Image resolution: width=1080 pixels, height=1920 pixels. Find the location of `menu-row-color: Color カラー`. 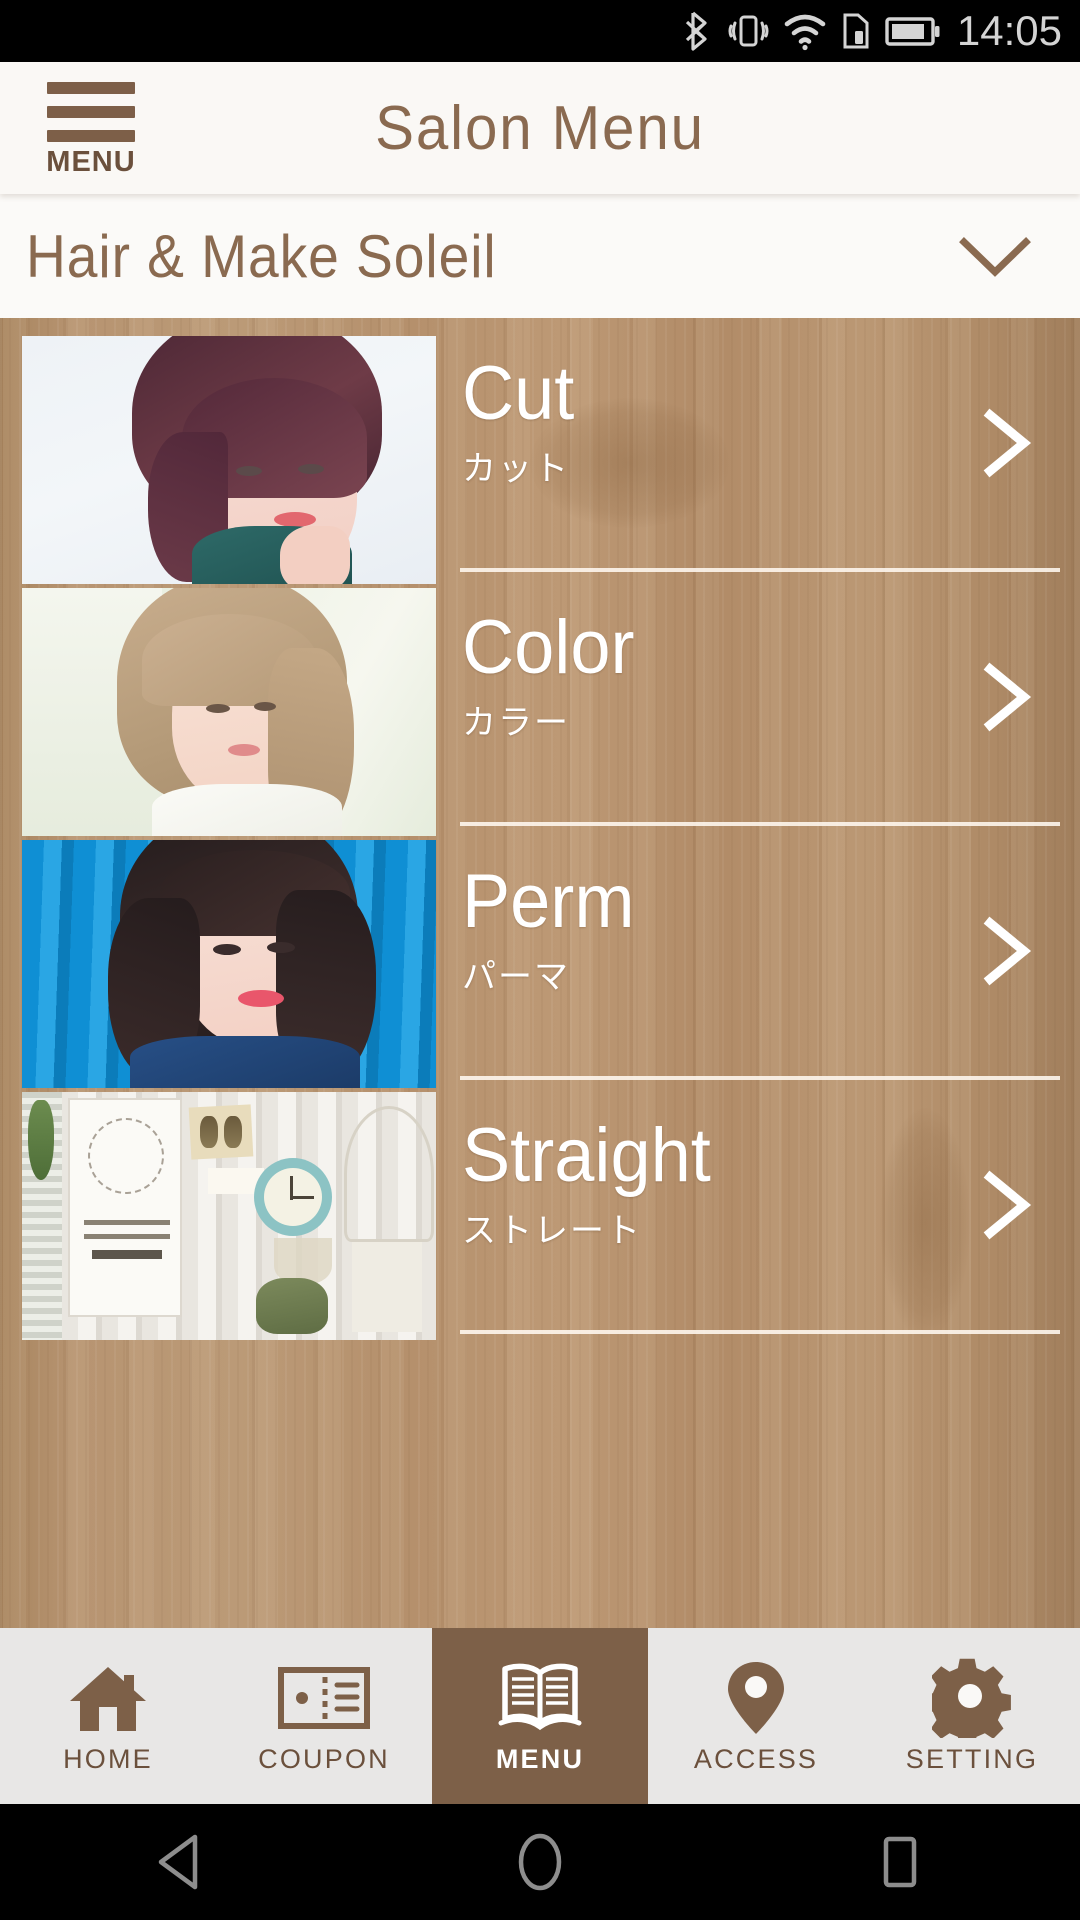

menu-row-color: Color カラー is located at coordinates (760, 697).